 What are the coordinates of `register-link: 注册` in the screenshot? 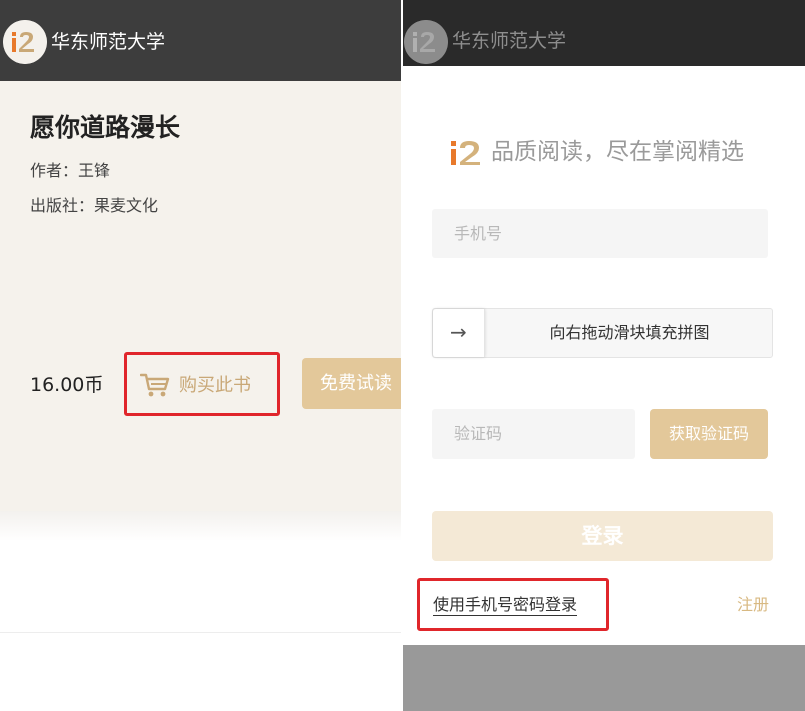 It's located at (753, 605).